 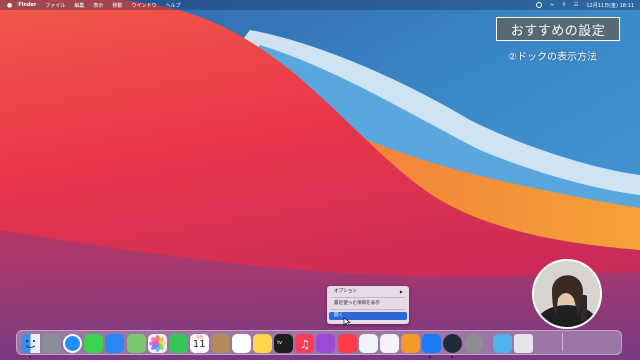 I want to click on menu-clock: 12月11日(金) 18:11, so click(x=610, y=5).